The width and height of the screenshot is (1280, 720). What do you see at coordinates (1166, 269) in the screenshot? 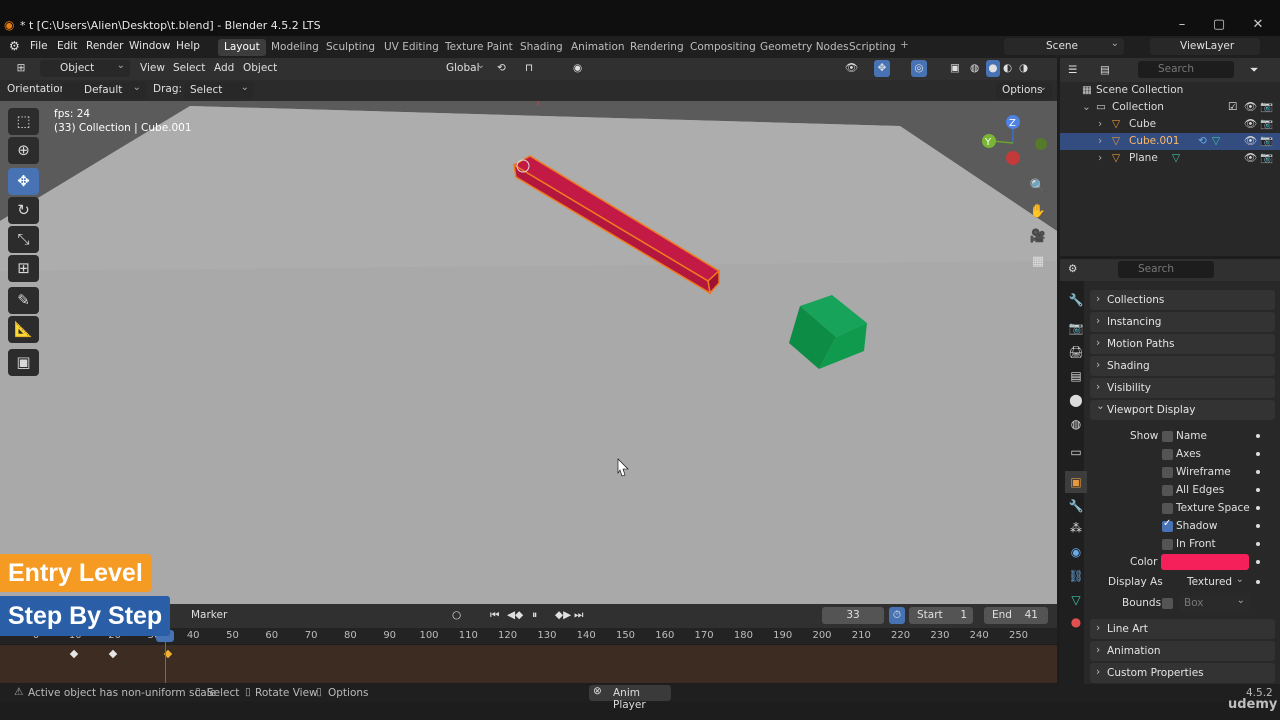
I see `properties-search-input: Search` at bounding box center [1166, 269].